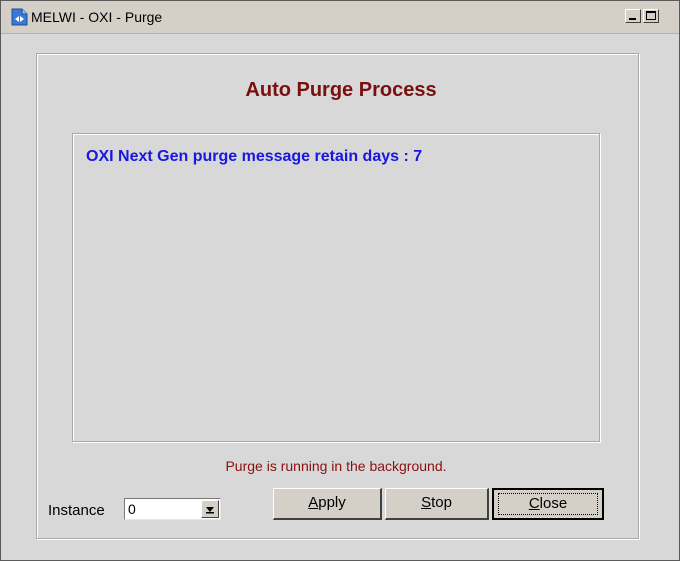  I want to click on minimize-button, so click(633, 16).